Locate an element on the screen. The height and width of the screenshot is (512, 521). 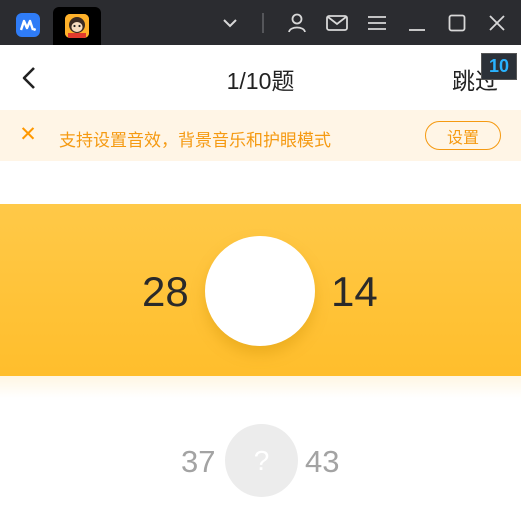
left-number: 28 is located at coordinates (165, 291).